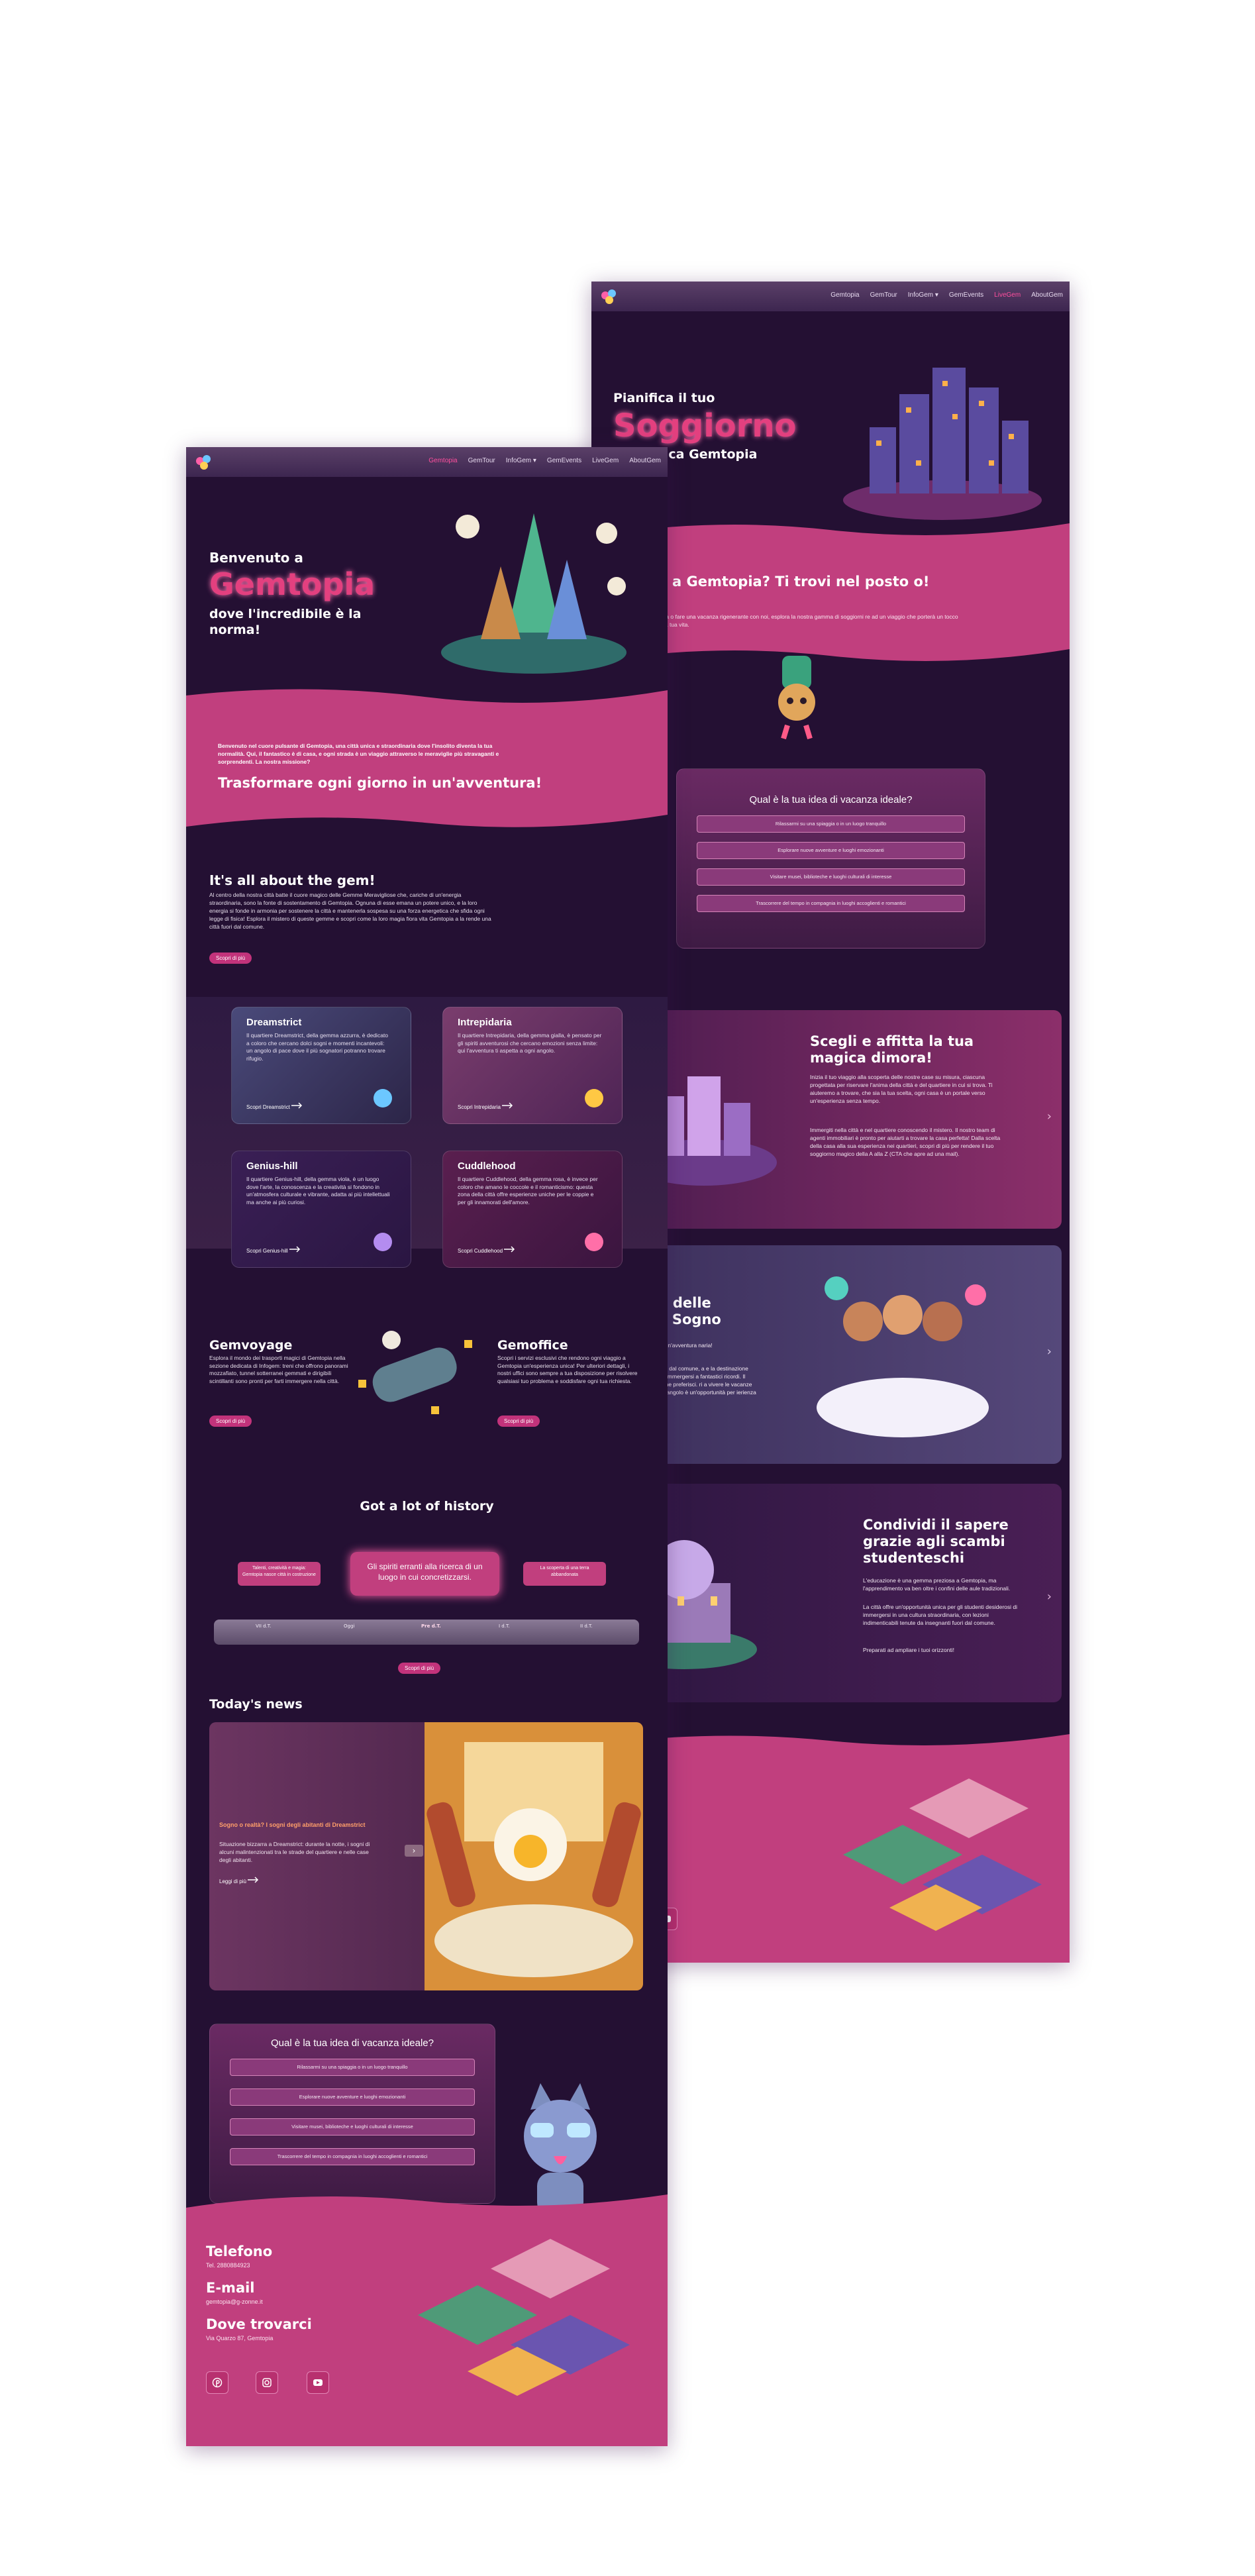  I want to click on phone-value: Tel. 2880884923, so click(228, 2265).